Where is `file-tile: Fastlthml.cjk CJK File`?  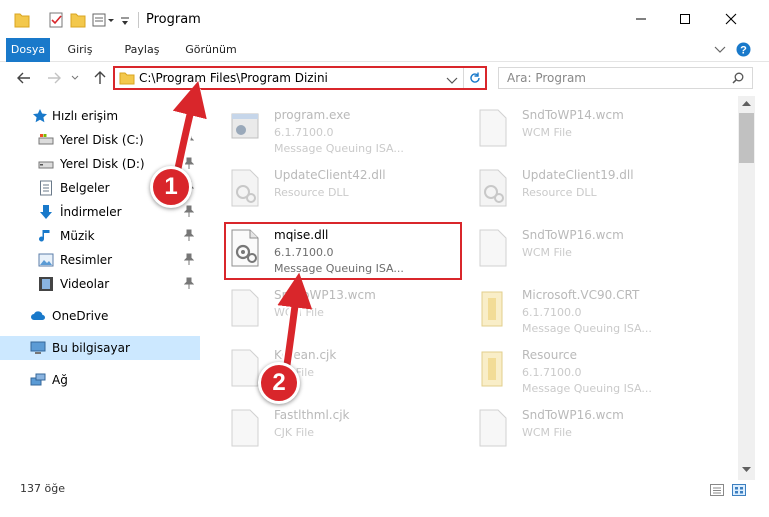 file-tile: Fastlthml.cjk CJK File is located at coordinates (346, 432).